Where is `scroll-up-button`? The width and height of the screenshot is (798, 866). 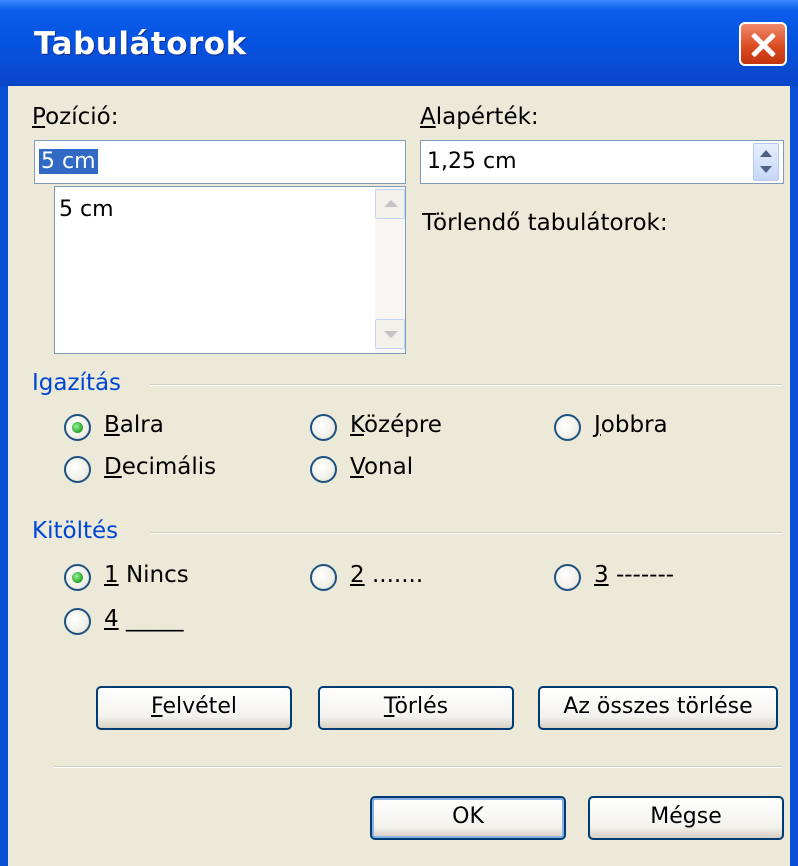 scroll-up-button is located at coordinates (390, 204).